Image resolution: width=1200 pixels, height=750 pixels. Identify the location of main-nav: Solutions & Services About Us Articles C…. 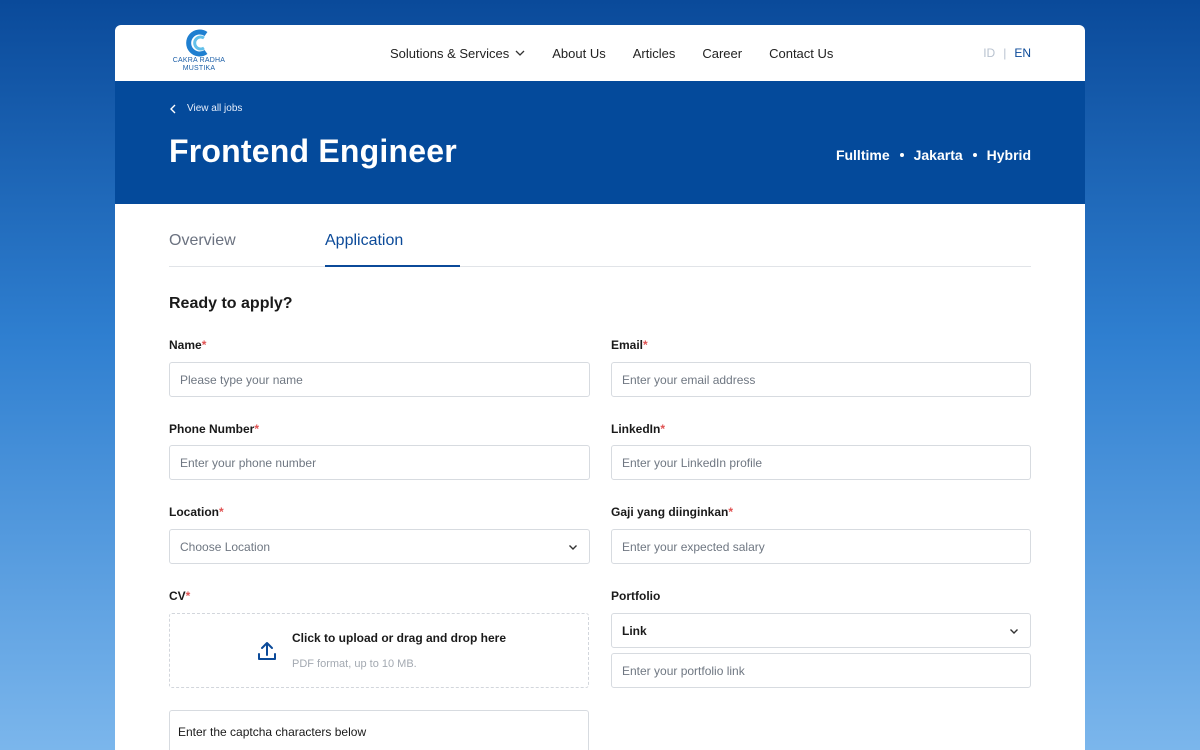
(611, 53).